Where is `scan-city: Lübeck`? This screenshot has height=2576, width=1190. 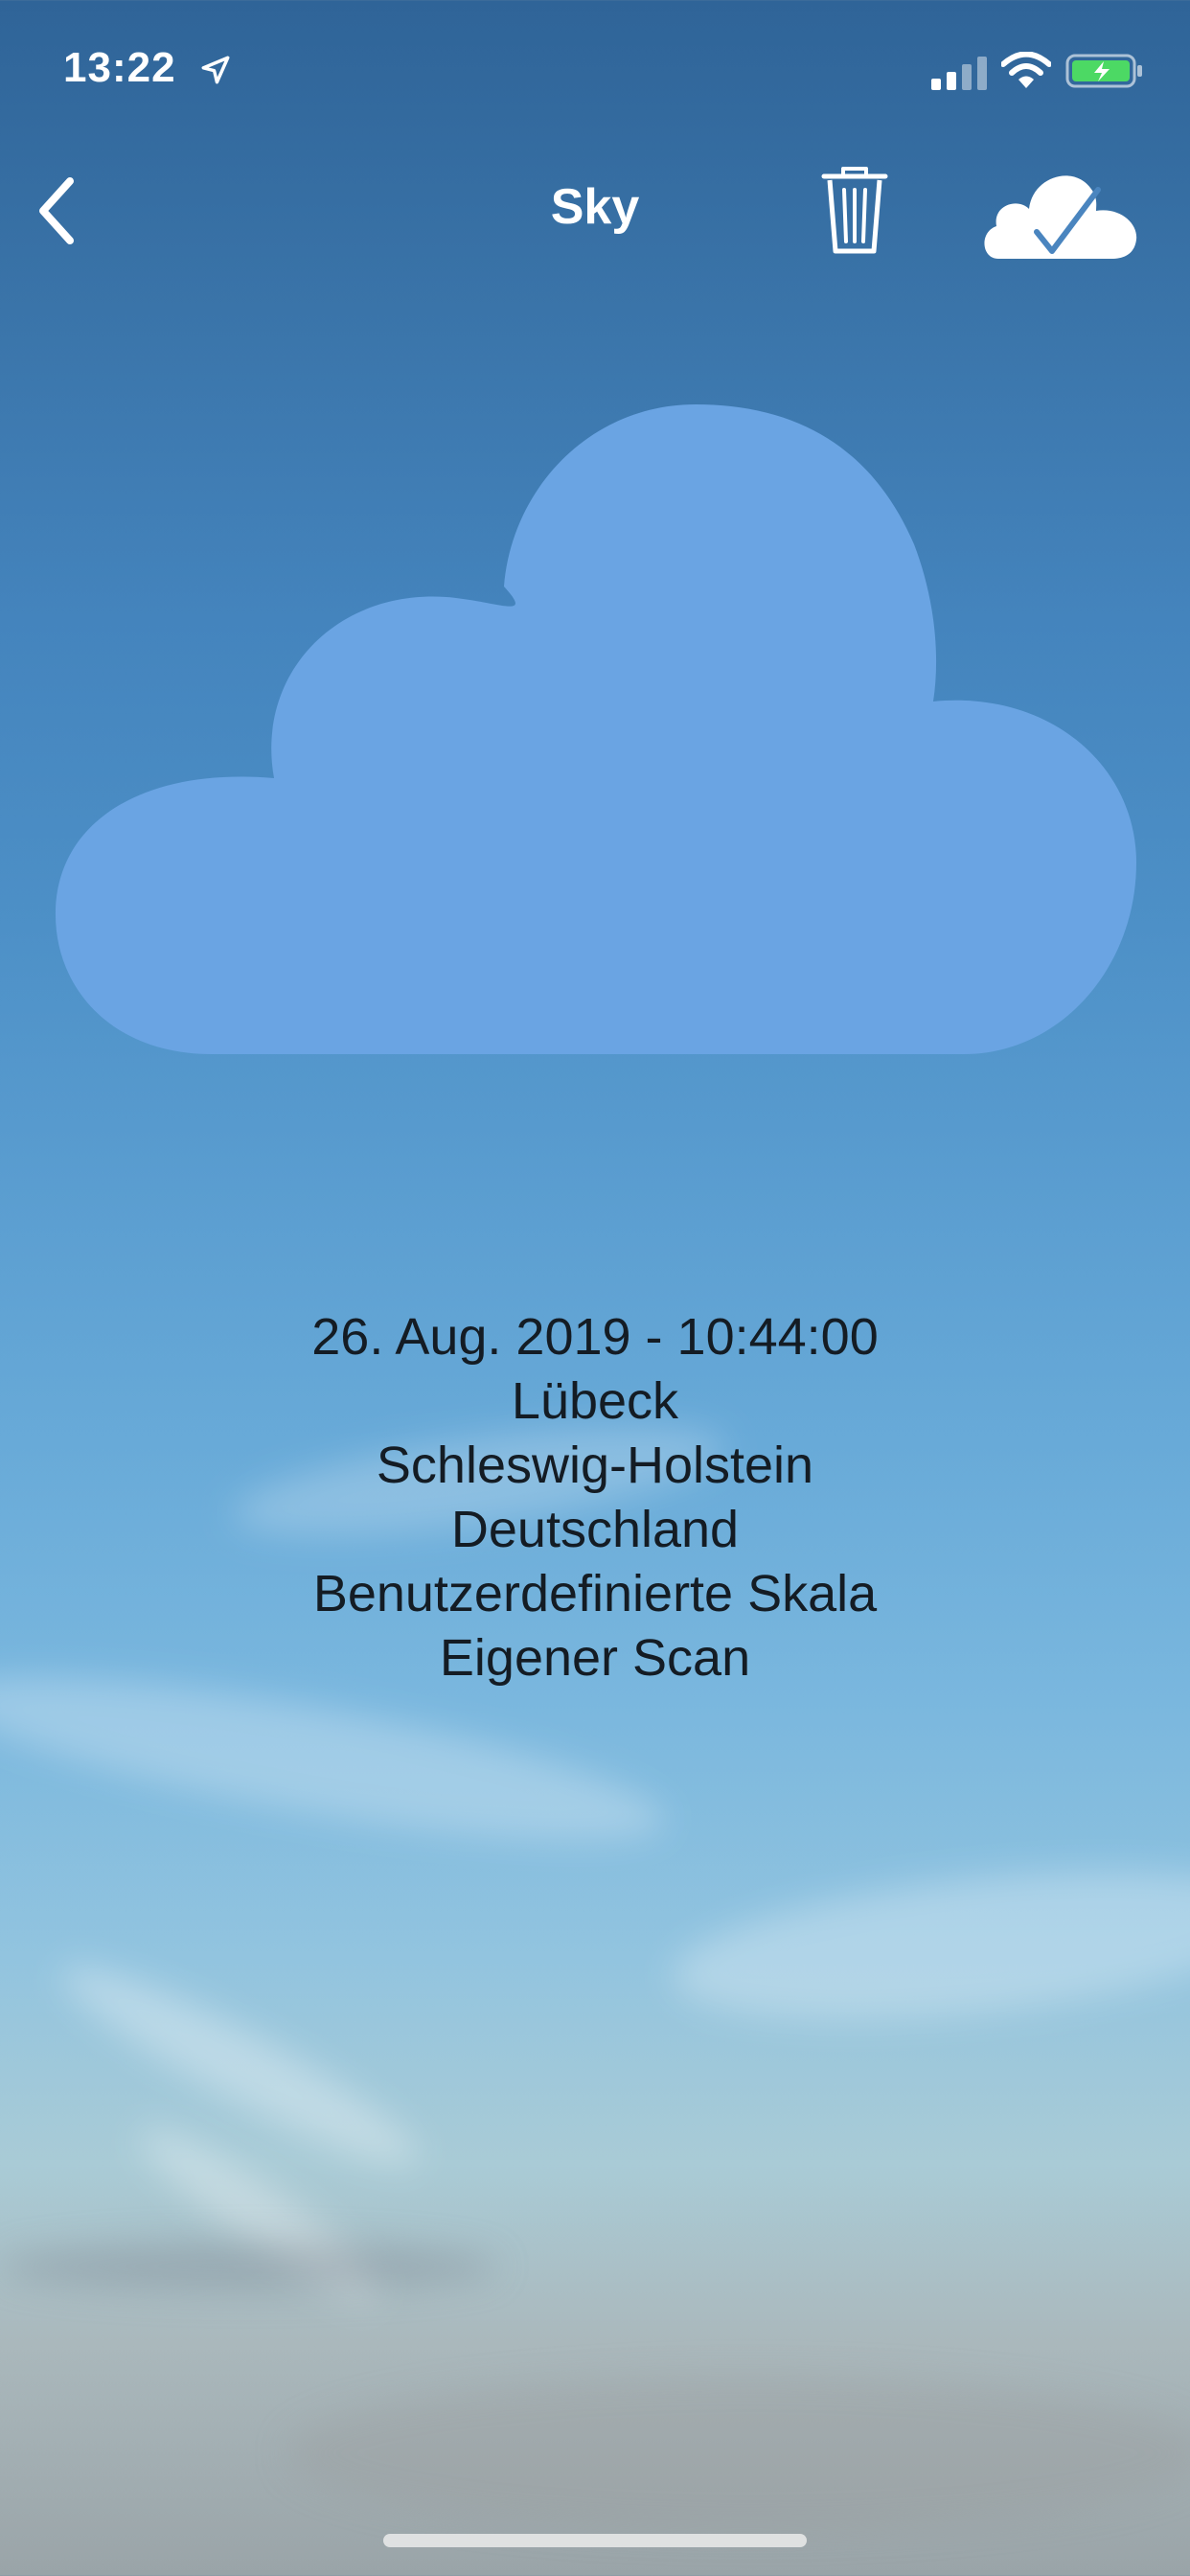
scan-city: Lübeck is located at coordinates (595, 1401).